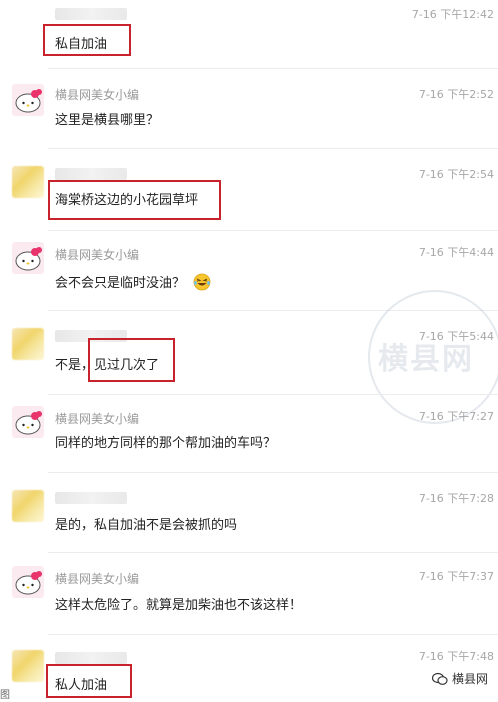 This screenshot has width=498, height=702. I want to click on message-time: 7-16 下午4:44, so click(456, 252).